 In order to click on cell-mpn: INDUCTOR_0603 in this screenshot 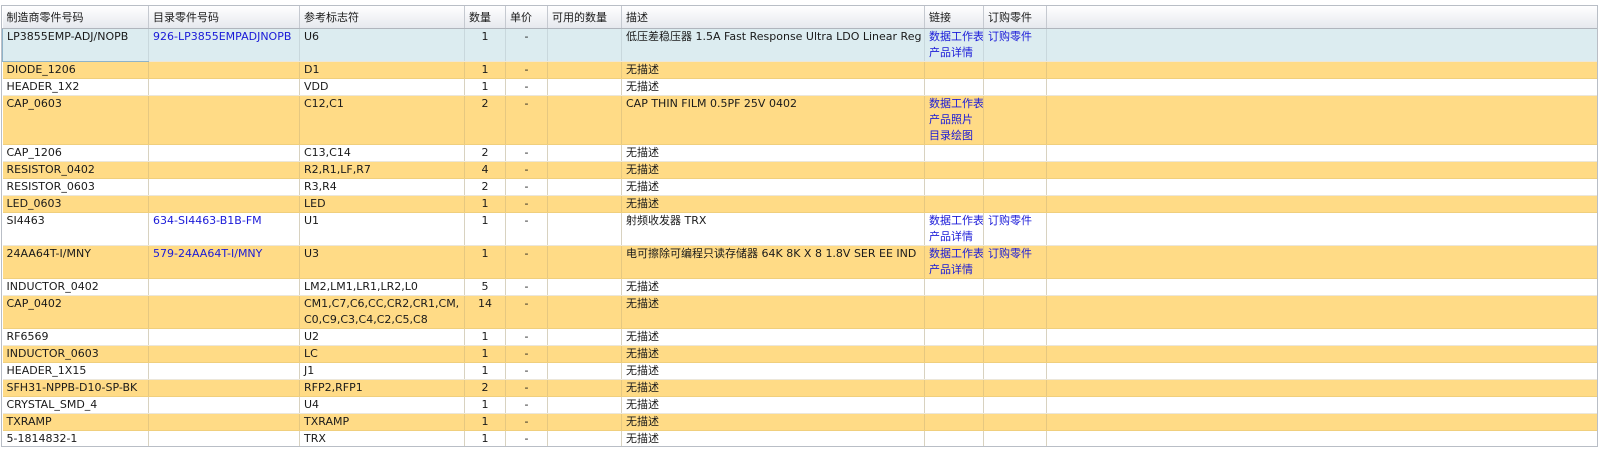, I will do `click(75, 354)`.